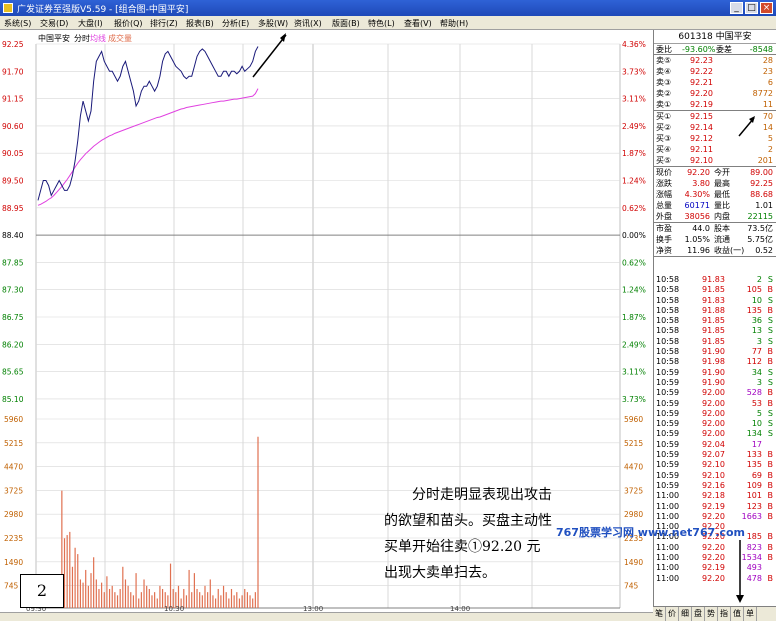 This screenshot has height=621, width=776. I want to click on vol-tick-label: 5960, so click(13, 419).